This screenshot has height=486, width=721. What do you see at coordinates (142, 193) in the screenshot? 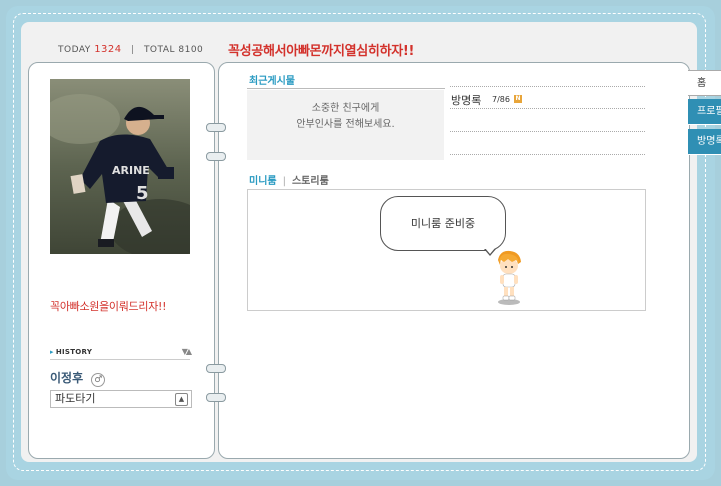
I see `svg-text: 5` at bounding box center [142, 193].